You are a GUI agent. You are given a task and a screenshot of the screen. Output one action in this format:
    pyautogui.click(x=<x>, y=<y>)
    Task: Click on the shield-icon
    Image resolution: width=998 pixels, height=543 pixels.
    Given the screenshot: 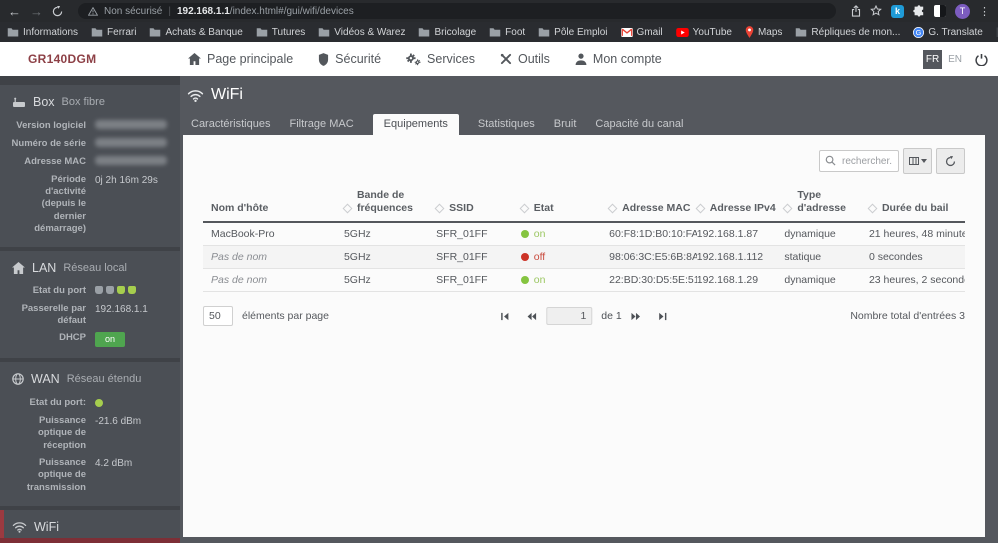 What is the action you would take?
    pyautogui.click(x=324, y=59)
    